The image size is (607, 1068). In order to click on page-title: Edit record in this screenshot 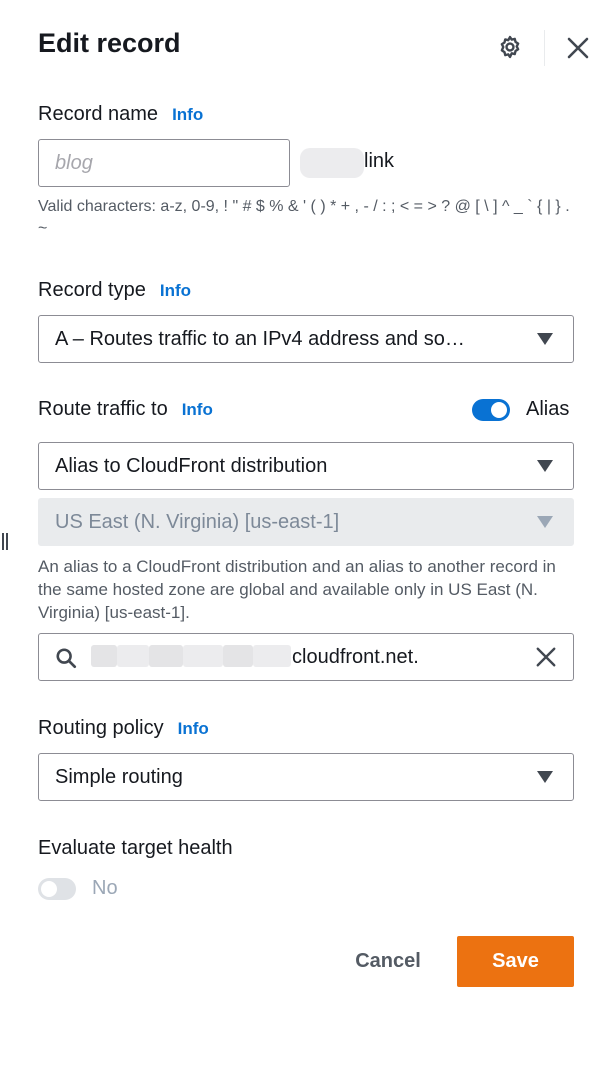, I will do `click(109, 43)`.